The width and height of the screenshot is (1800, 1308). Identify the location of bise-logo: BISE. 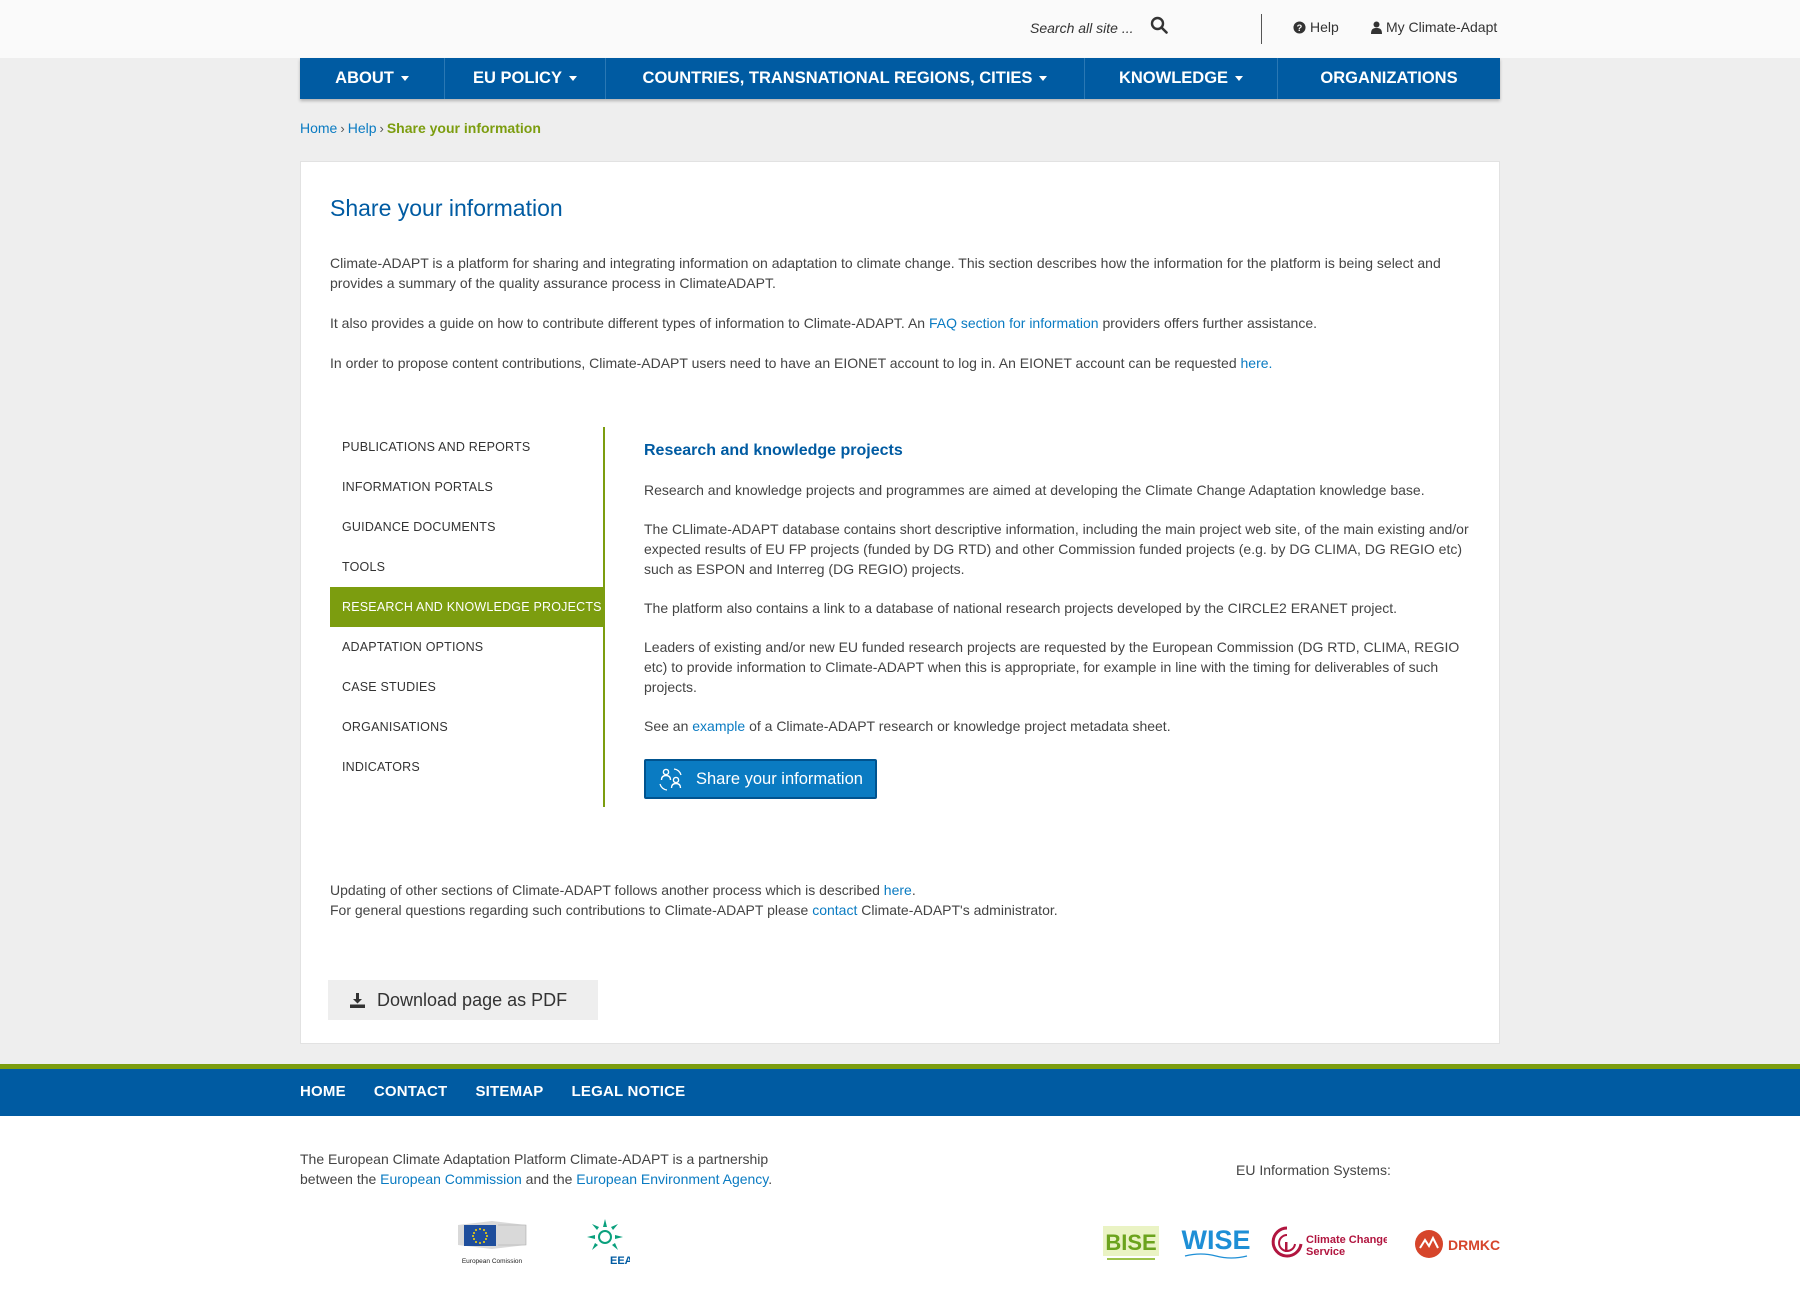
(1131, 1246).